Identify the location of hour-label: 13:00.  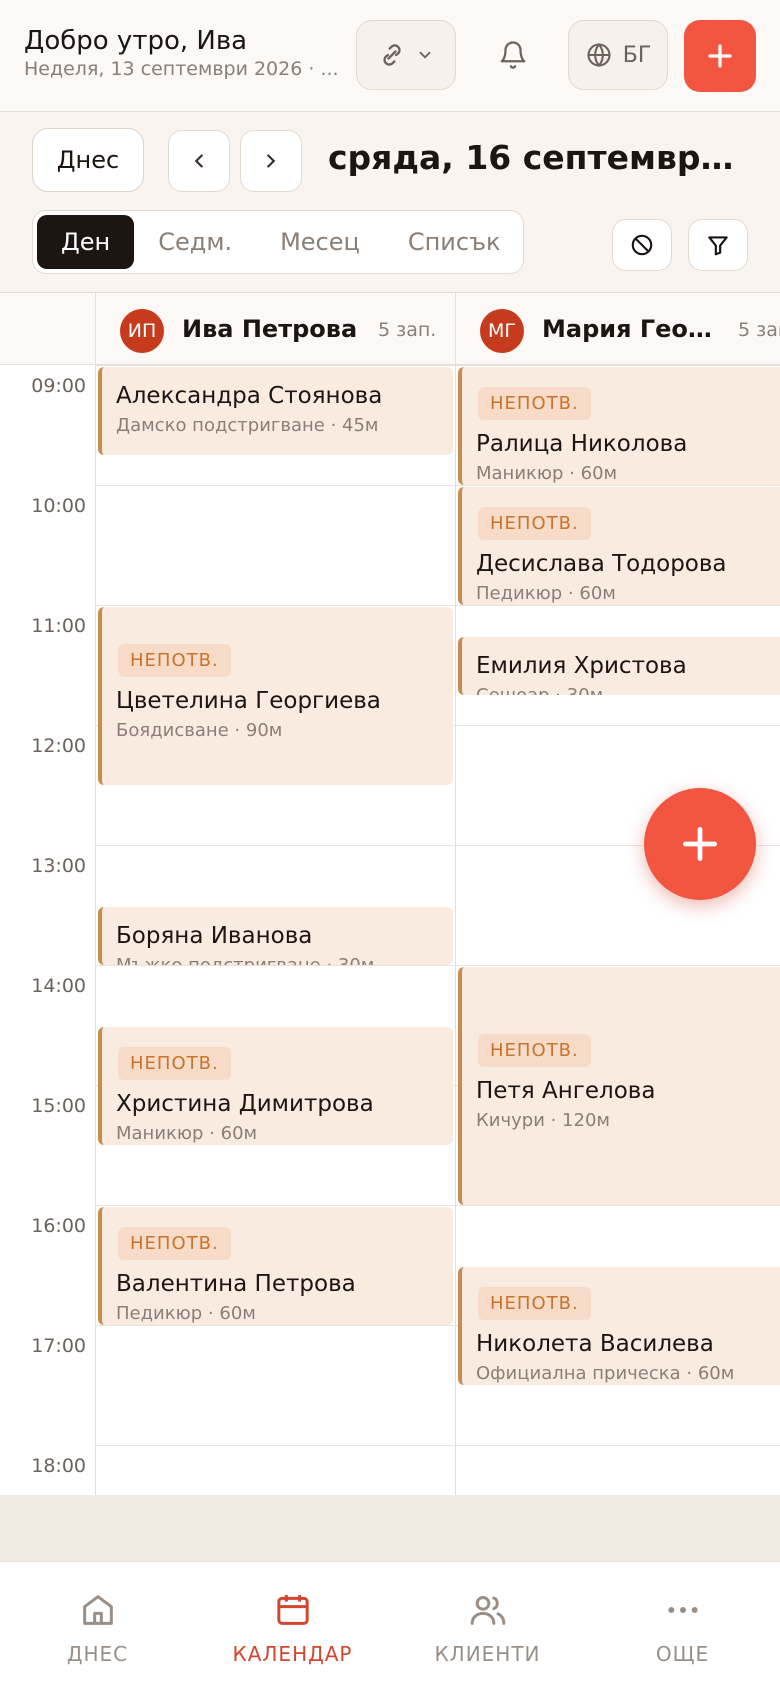
(58, 866).